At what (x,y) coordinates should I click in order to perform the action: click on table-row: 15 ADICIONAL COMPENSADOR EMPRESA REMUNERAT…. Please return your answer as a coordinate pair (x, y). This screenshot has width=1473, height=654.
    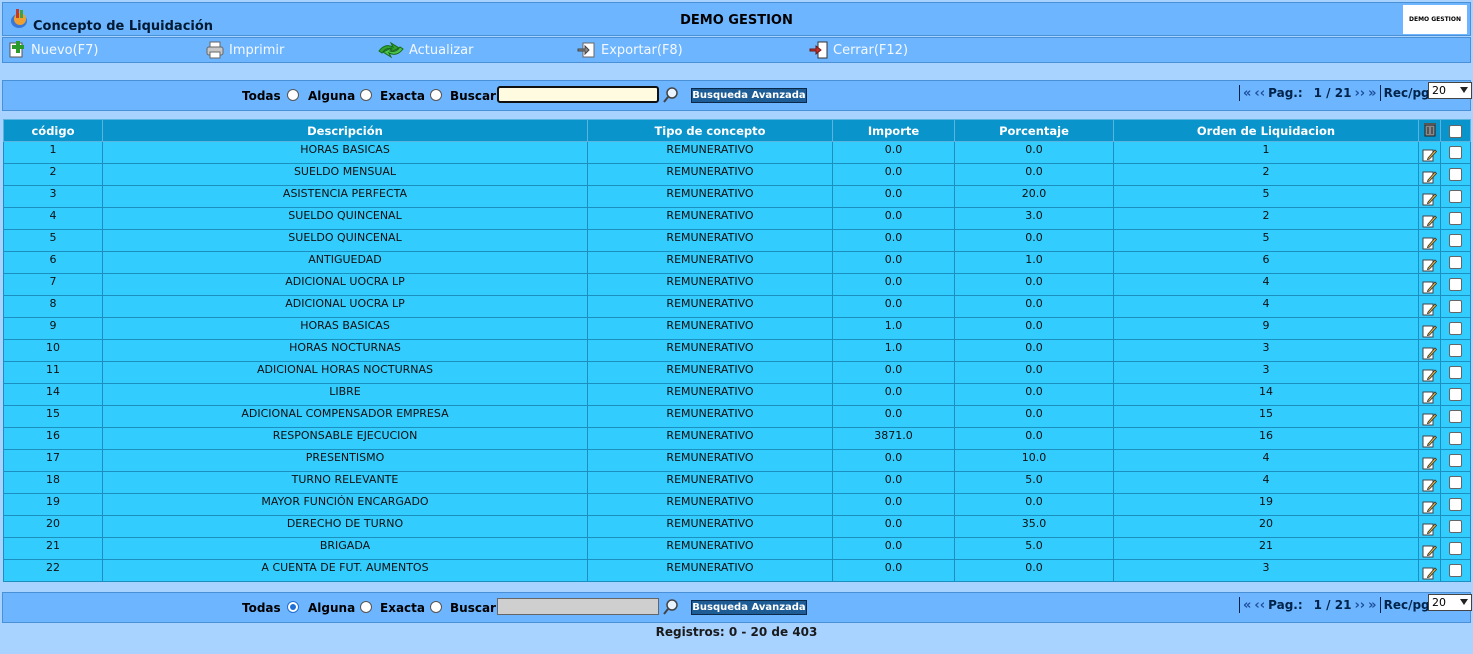
    Looking at the image, I should click on (737, 416).